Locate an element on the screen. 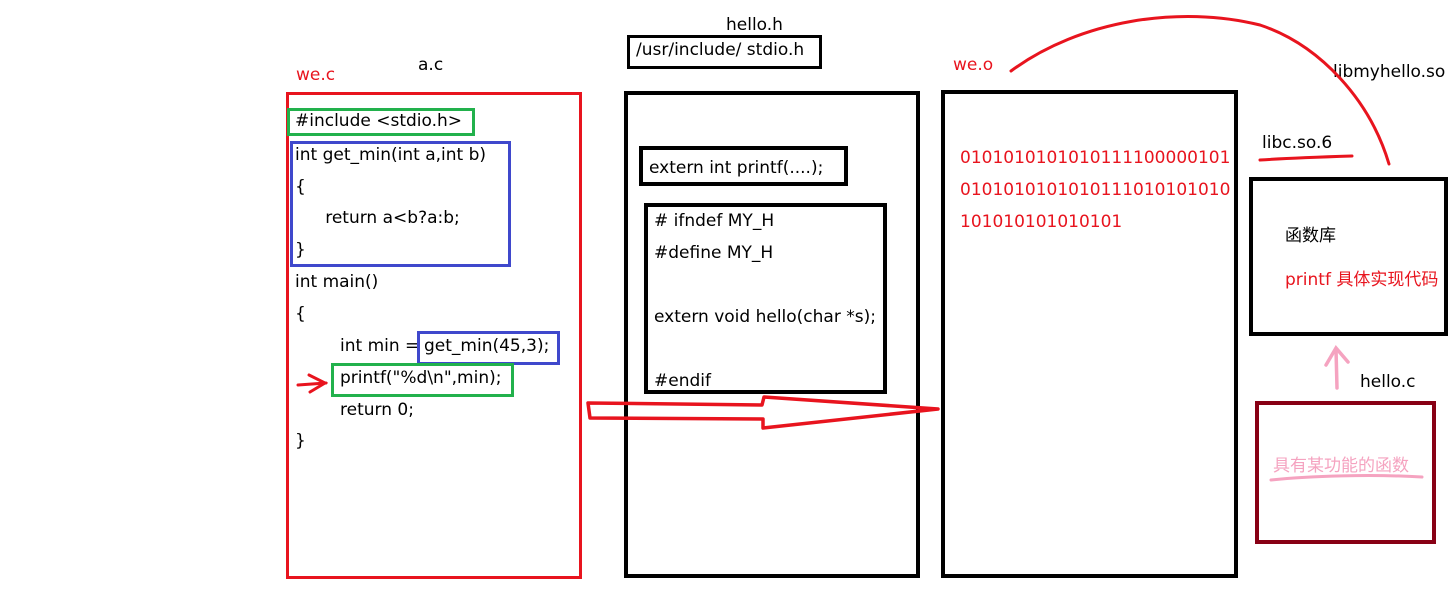  printf-pointer-arrow is located at coordinates (312, 383).